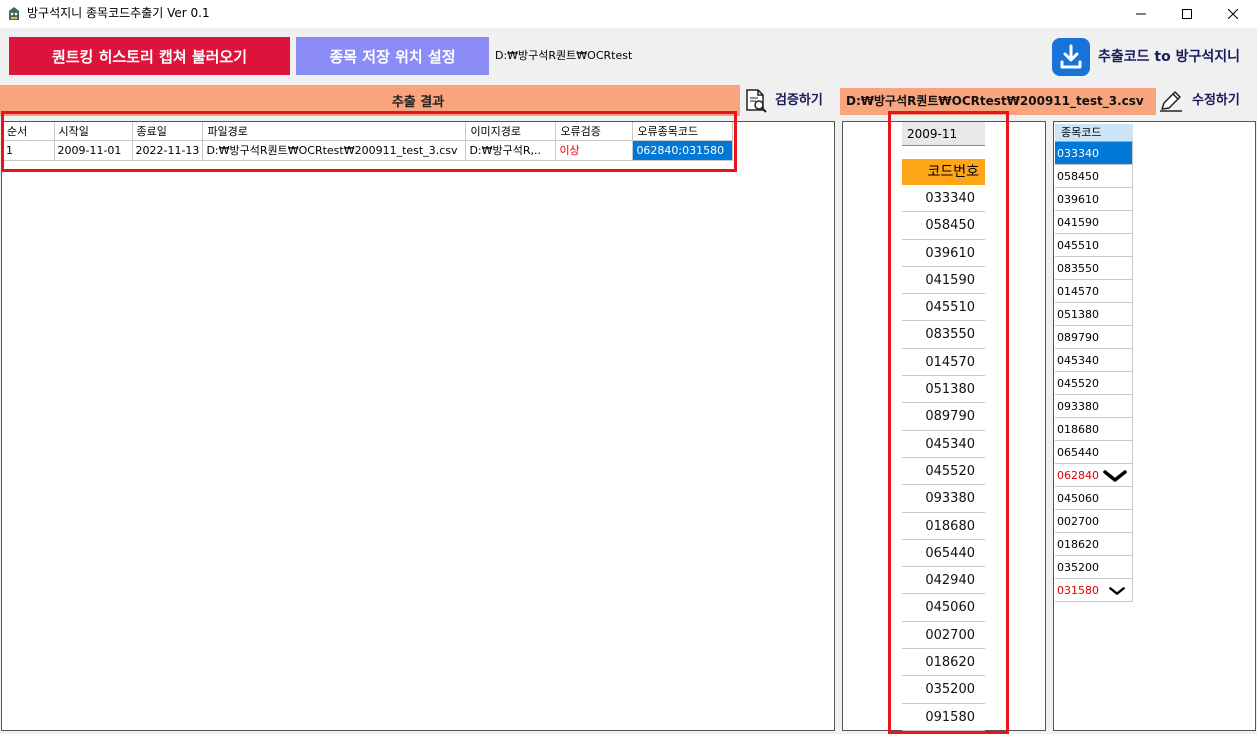 The width and height of the screenshot is (1257, 734). I want to click on stock-code-item: 018680, so click(1094, 429).